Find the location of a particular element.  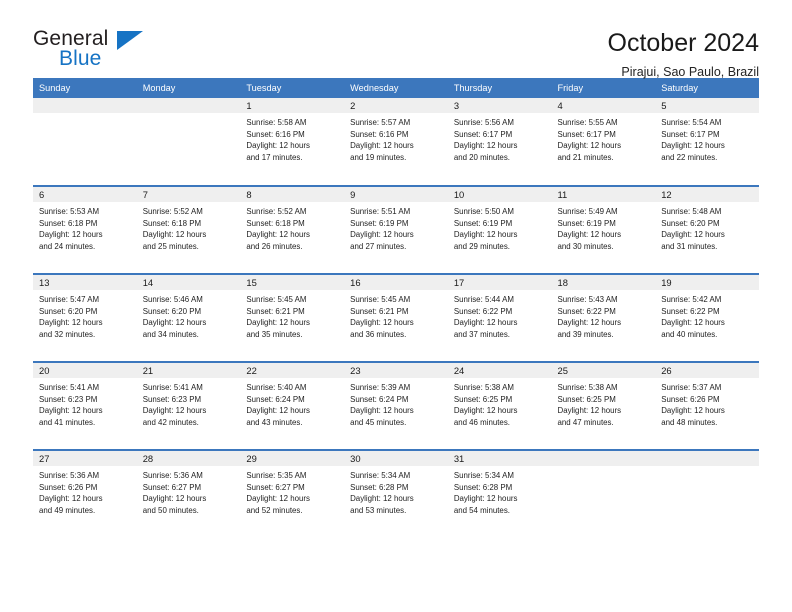

day-number: 20 is located at coordinates (85, 370).